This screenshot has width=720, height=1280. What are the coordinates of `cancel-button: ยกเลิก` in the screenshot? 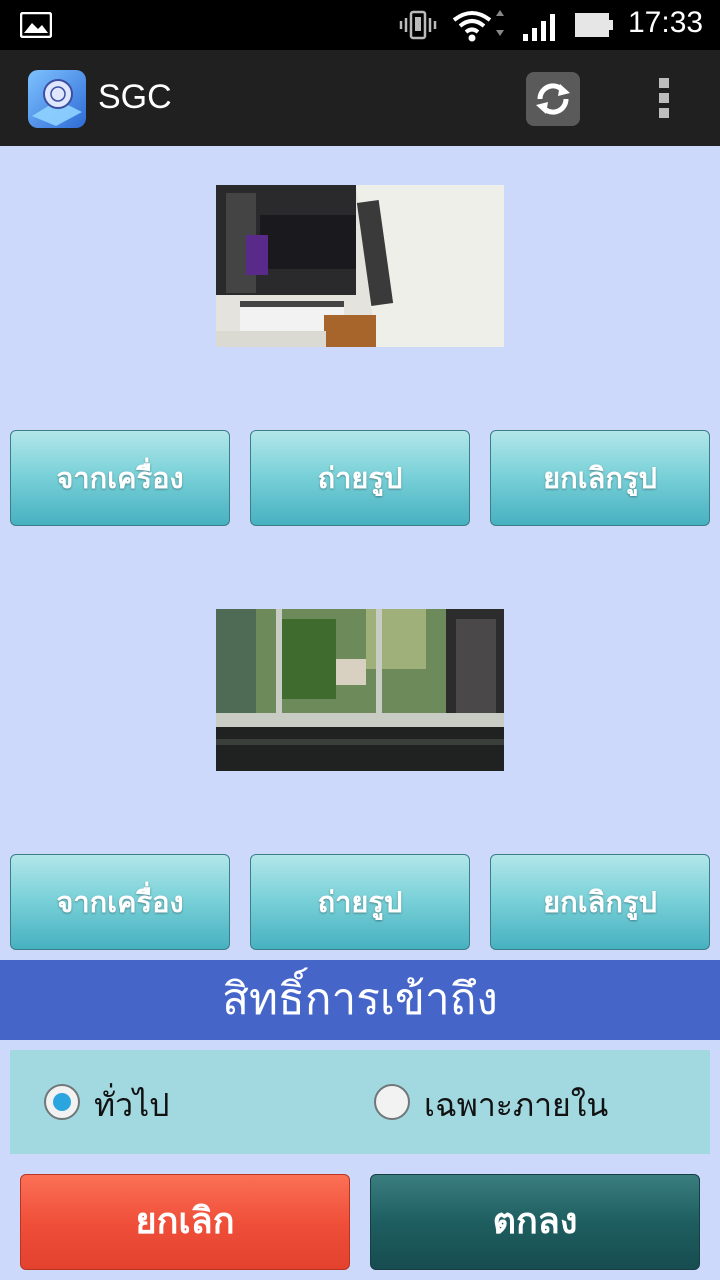 It's located at (185, 1222).